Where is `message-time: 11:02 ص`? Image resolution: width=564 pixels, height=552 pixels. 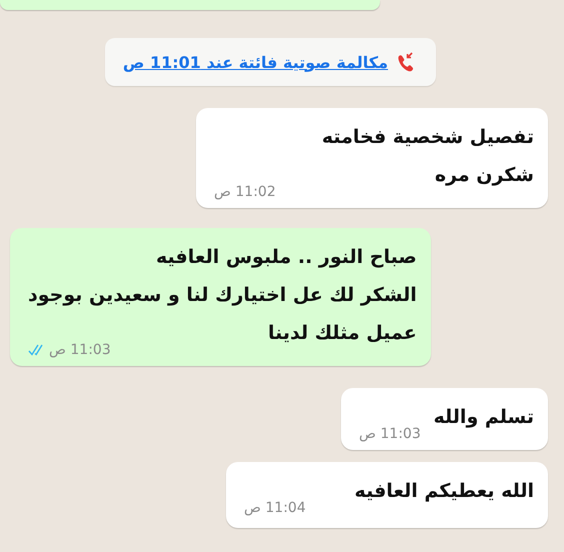
message-time: 11:02 ص is located at coordinates (245, 192).